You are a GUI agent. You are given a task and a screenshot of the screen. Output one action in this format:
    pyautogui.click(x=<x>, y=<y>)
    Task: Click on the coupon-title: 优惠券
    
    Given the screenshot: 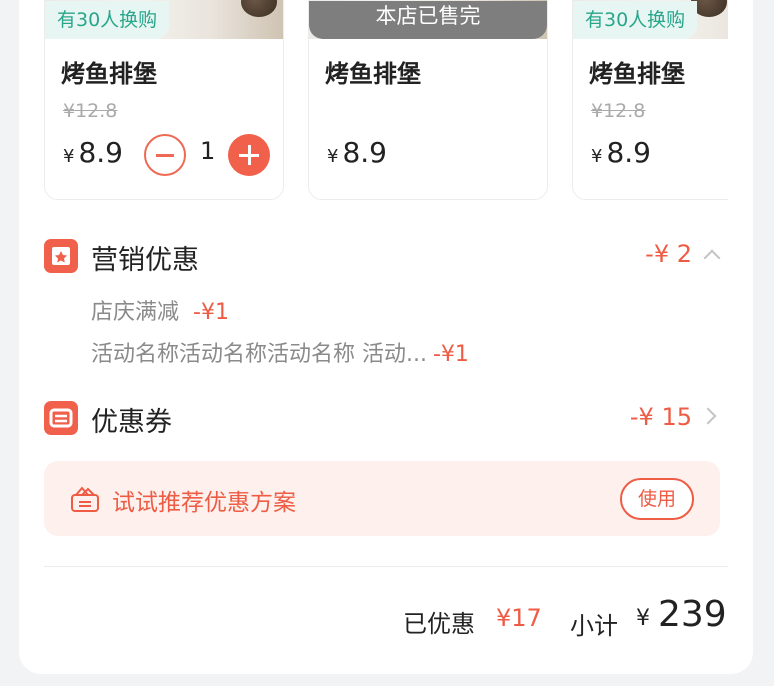 What is the action you would take?
    pyautogui.click(x=131, y=422)
    